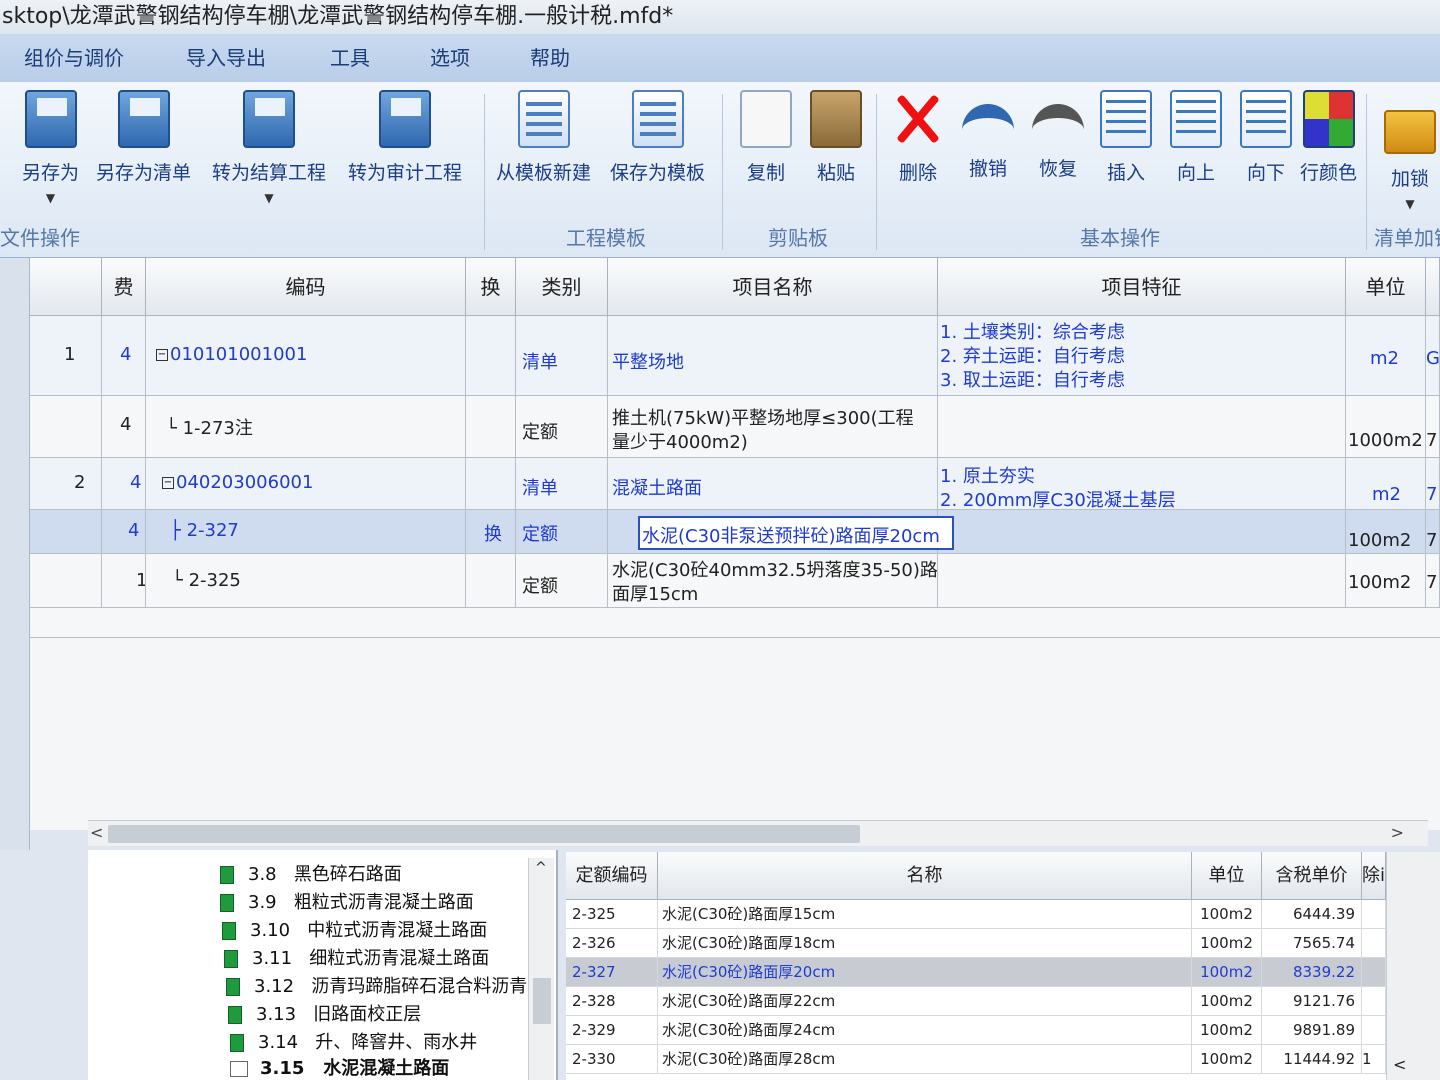  I want to click on redo-icon, so click(1058, 124).